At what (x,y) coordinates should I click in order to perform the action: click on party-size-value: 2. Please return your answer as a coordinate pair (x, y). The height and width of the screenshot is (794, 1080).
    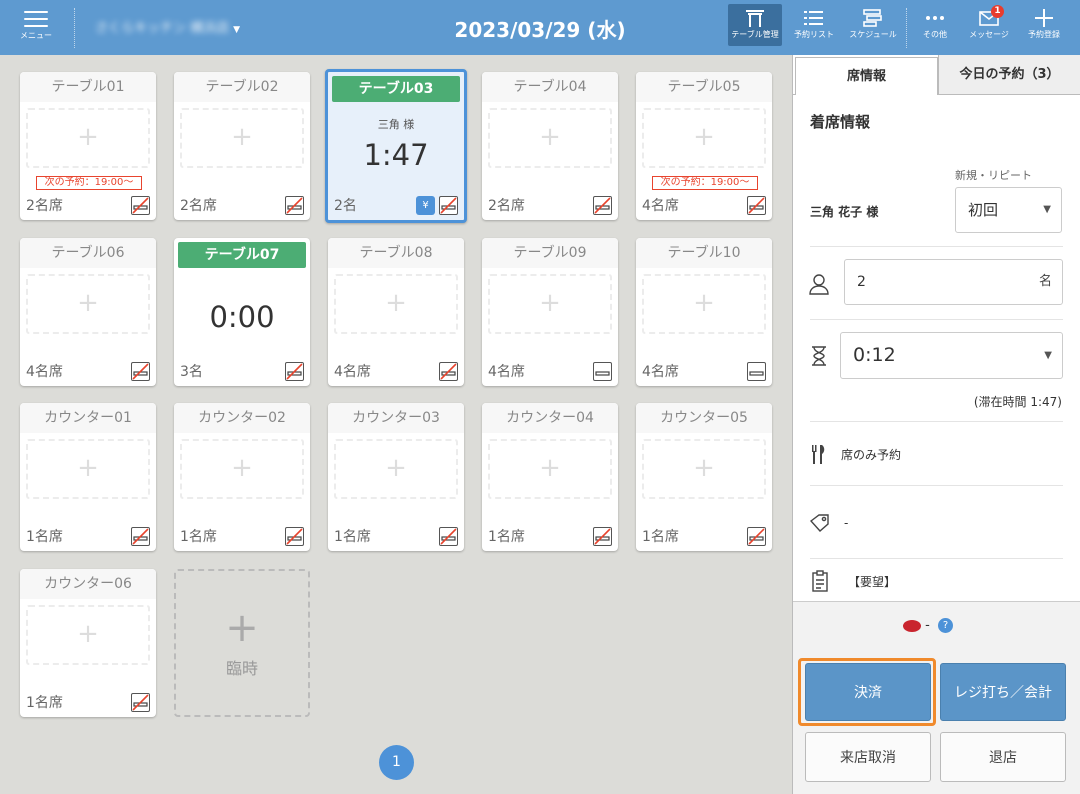
    Looking at the image, I should click on (861, 282).